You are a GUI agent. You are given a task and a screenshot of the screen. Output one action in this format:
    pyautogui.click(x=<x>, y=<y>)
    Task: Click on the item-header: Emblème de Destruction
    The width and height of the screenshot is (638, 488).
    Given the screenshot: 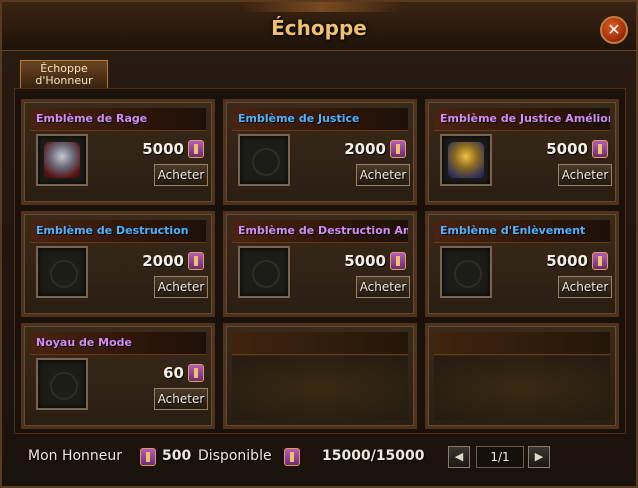 What is the action you would take?
    pyautogui.click(x=118, y=231)
    